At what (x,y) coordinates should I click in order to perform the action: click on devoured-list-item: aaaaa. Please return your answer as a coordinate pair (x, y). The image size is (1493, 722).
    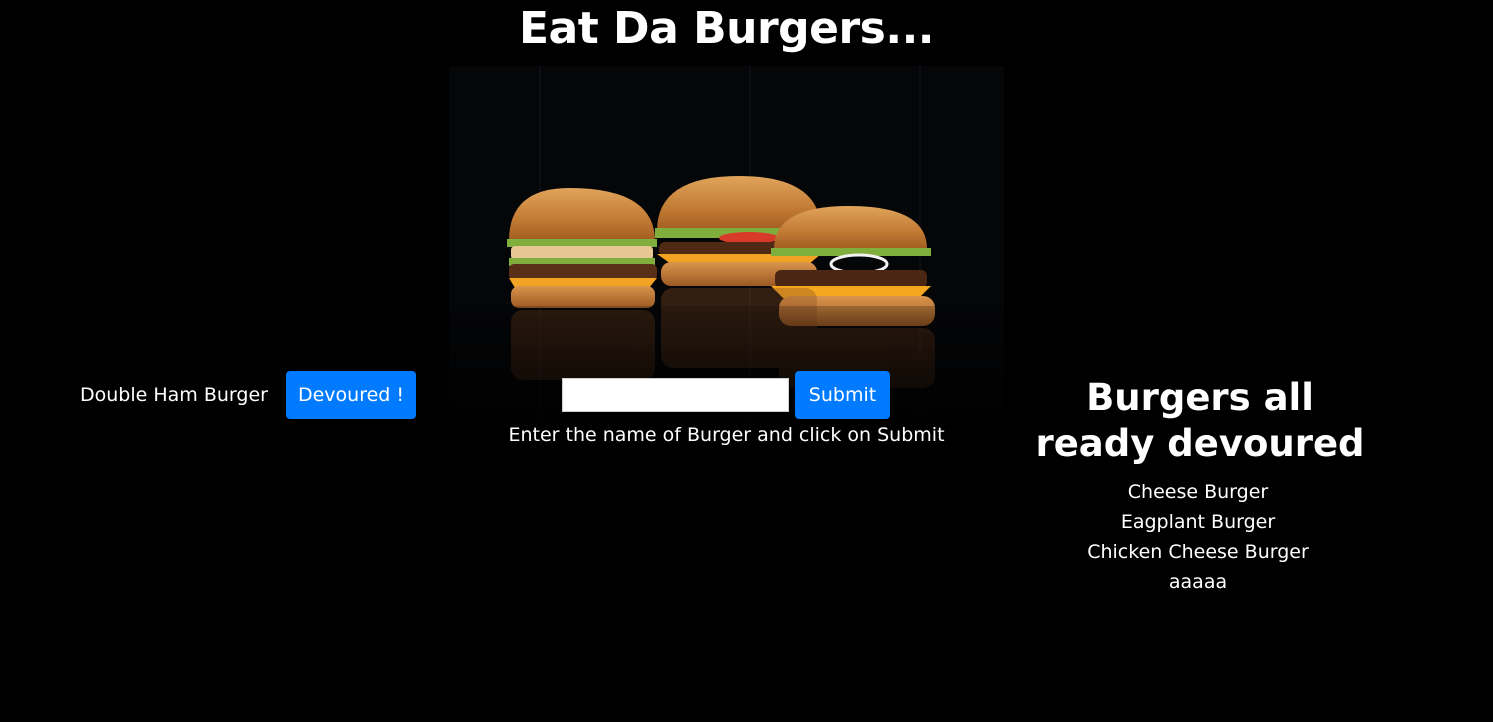
    Looking at the image, I should click on (1198, 582).